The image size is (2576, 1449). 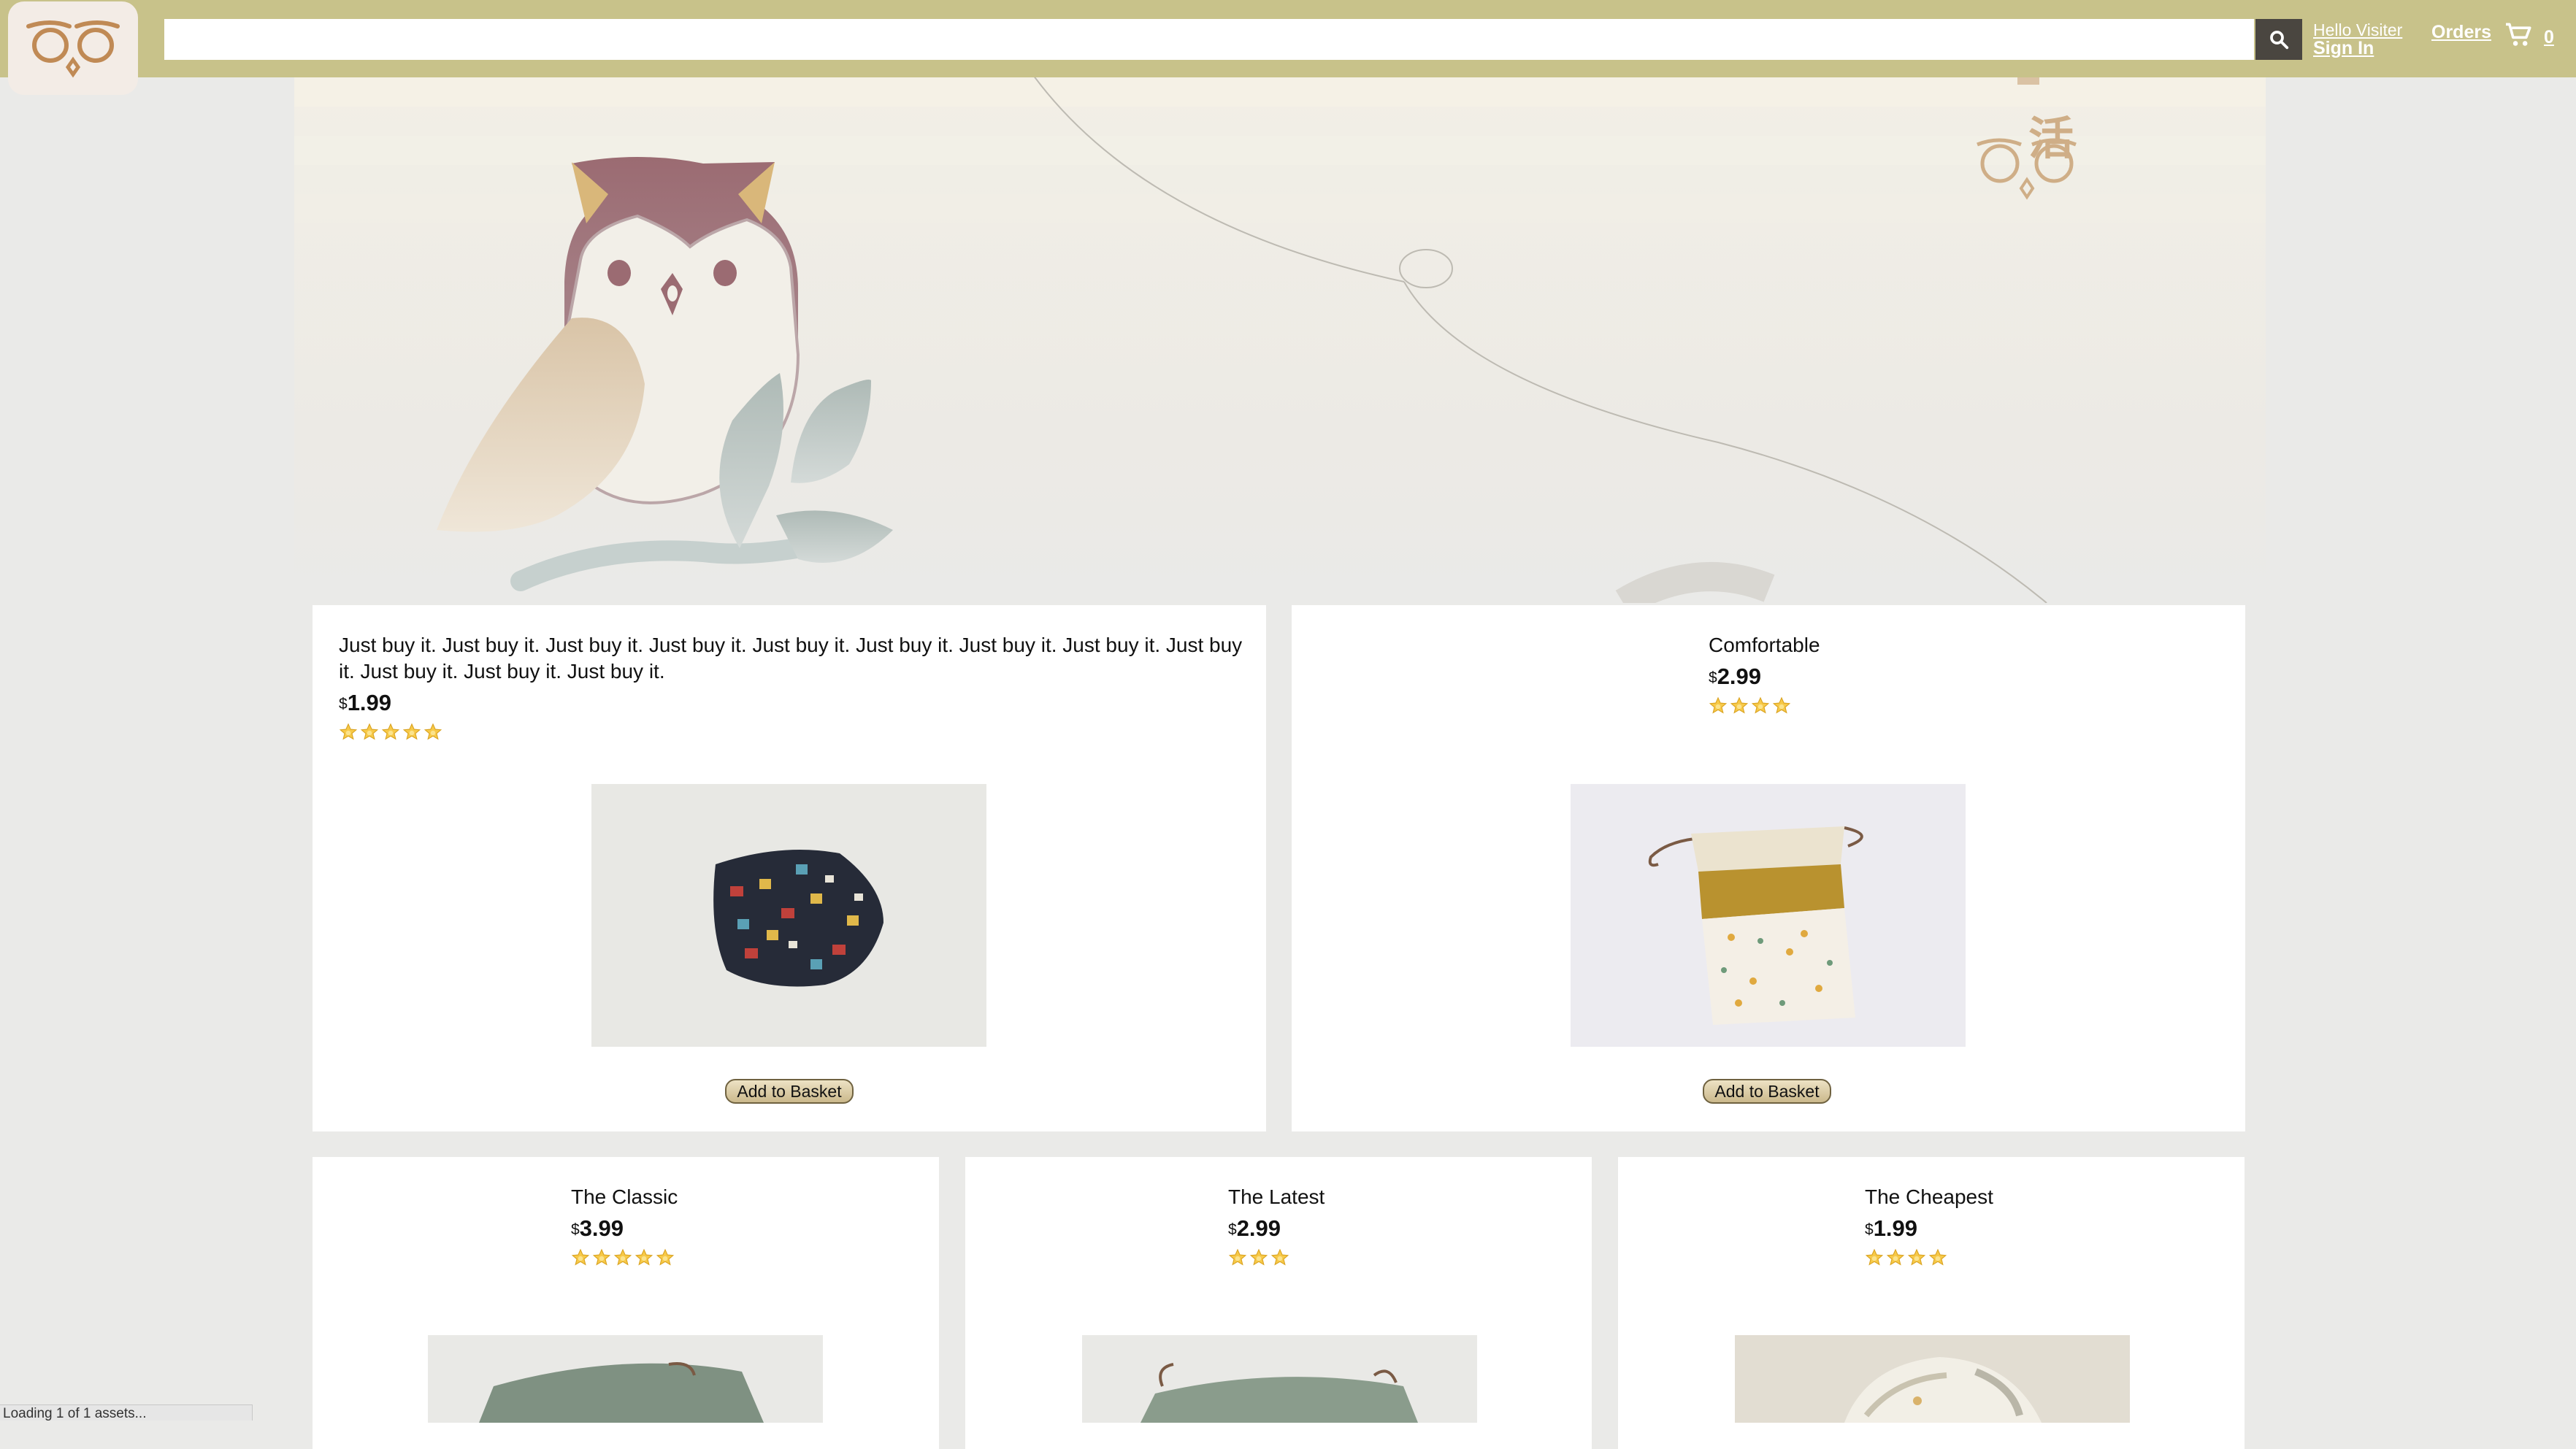 I want to click on fabric-bundle-icon, so click(x=1933, y=1379).